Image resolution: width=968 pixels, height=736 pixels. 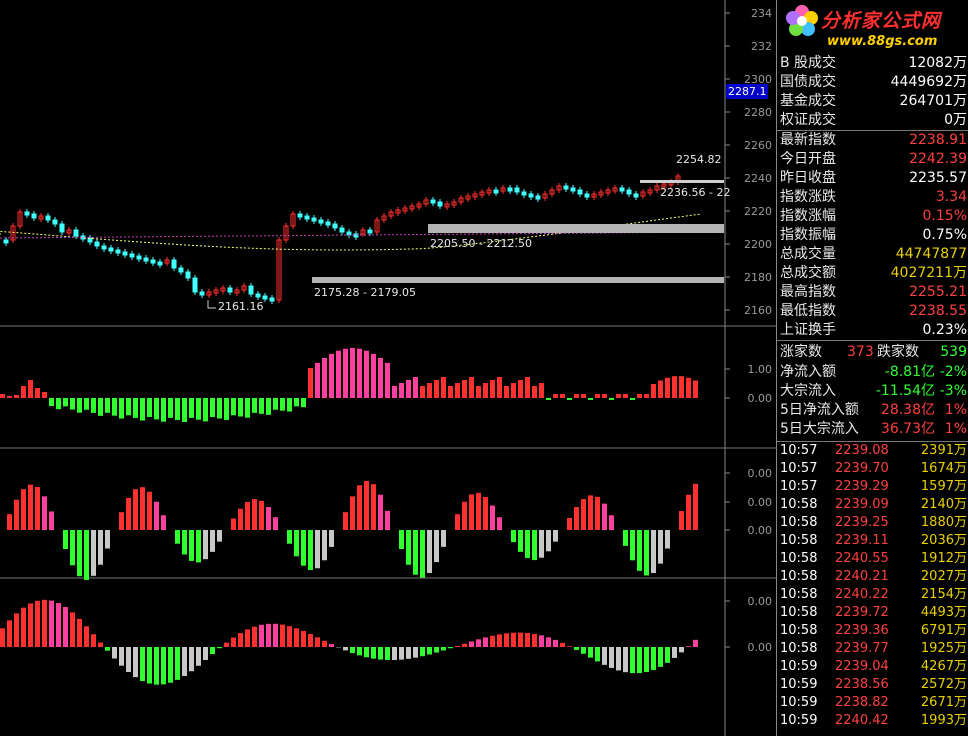 I want to click on flow-pct: 1%, so click(x=955, y=410).